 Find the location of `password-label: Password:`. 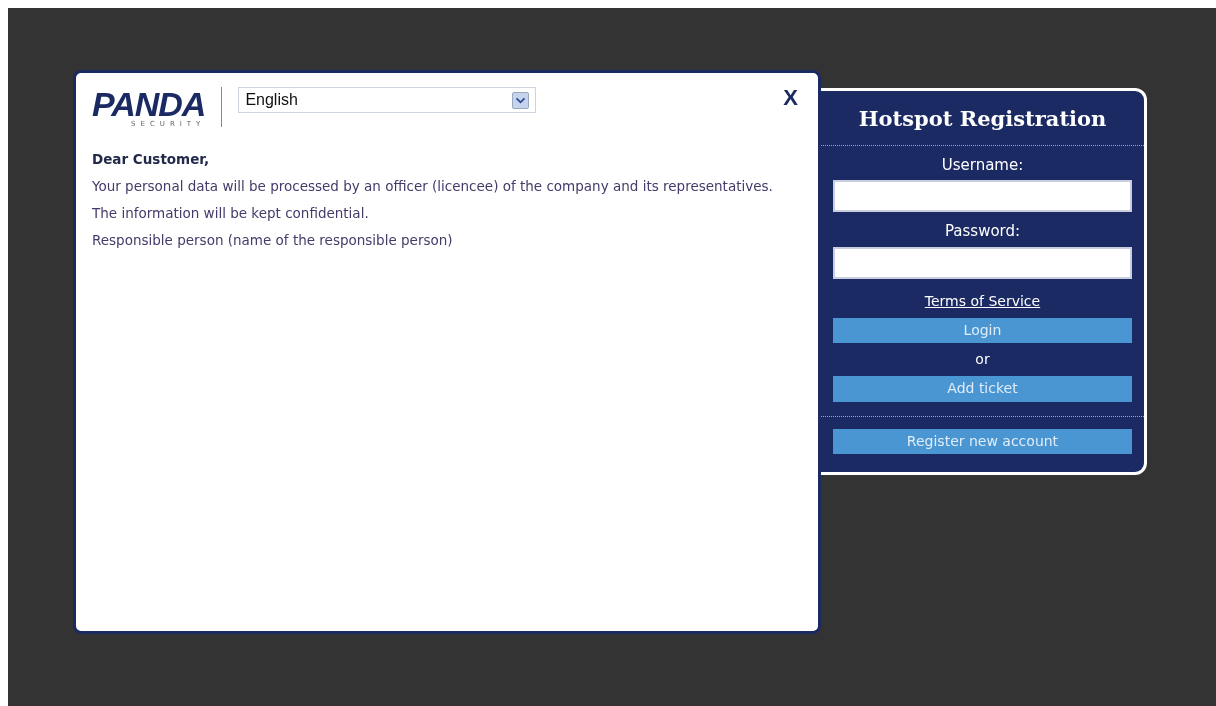

password-label: Password: is located at coordinates (982, 231).